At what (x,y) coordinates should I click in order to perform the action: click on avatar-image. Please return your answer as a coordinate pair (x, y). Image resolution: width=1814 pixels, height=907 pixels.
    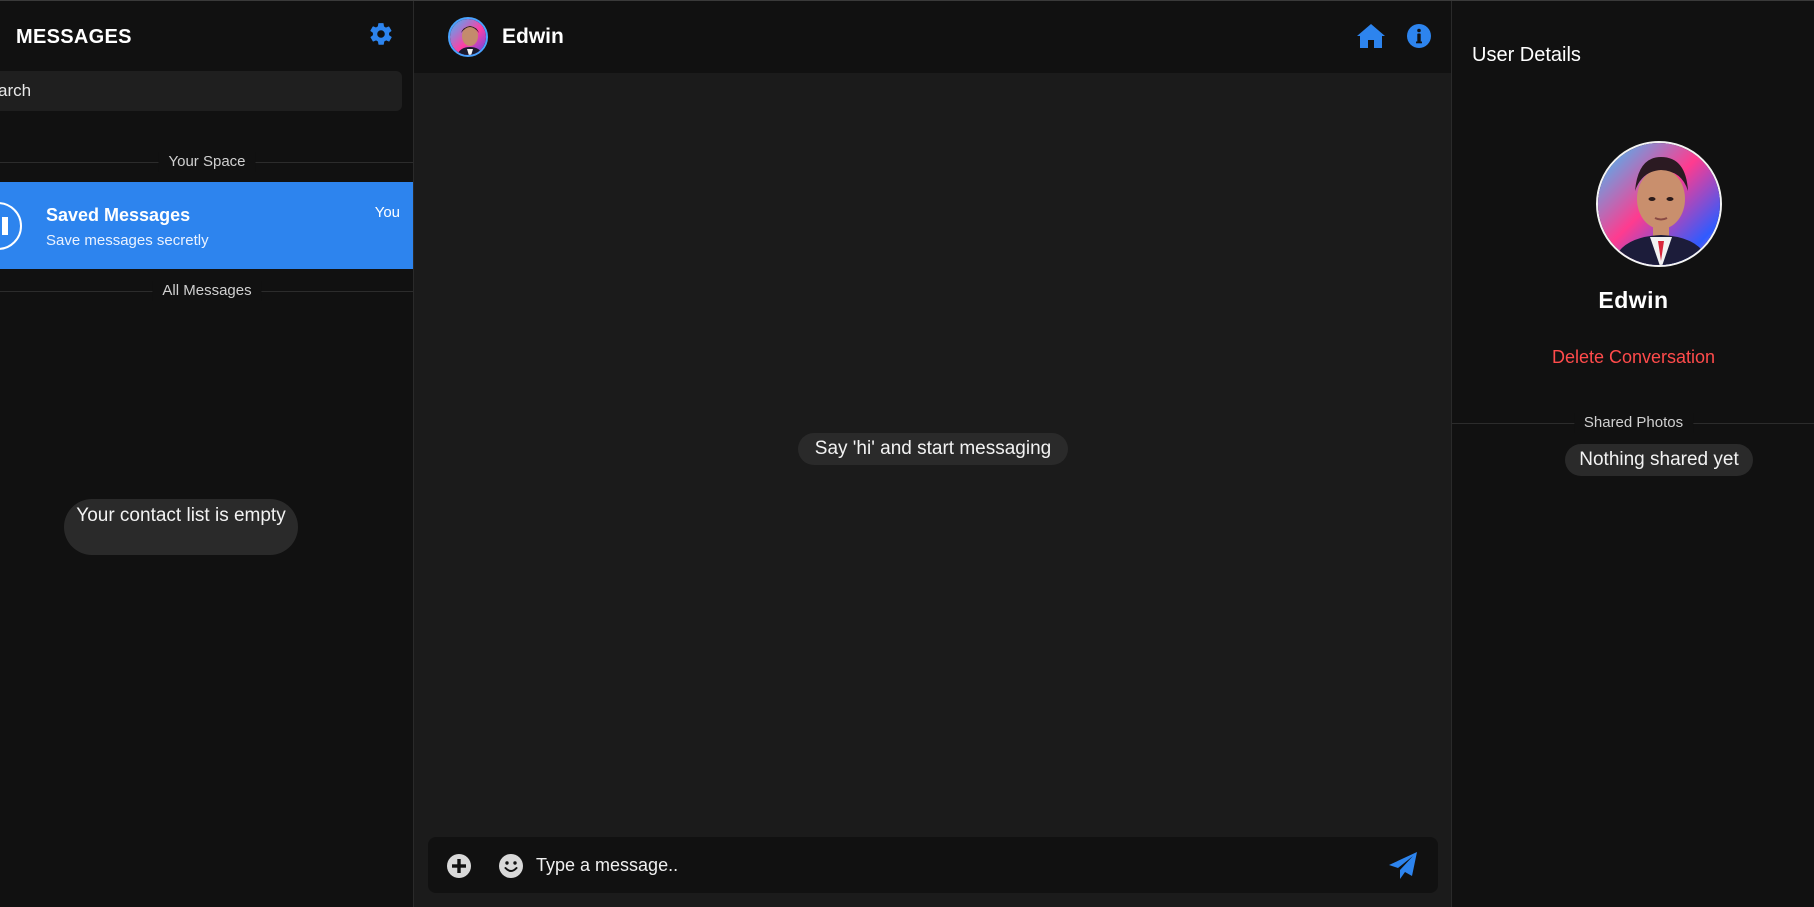
    Looking at the image, I should click on (468, 37).